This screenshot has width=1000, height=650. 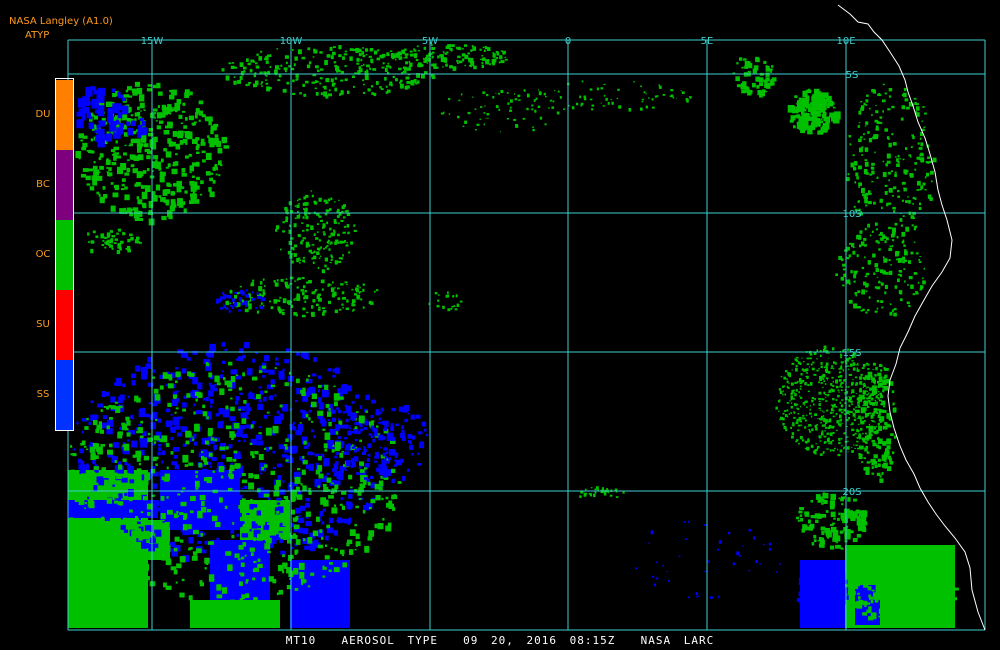 What do you see at coordinates (851, 492) in the screenshot?
I see `latitude-label: 20S` at bounding box center [851, 492].